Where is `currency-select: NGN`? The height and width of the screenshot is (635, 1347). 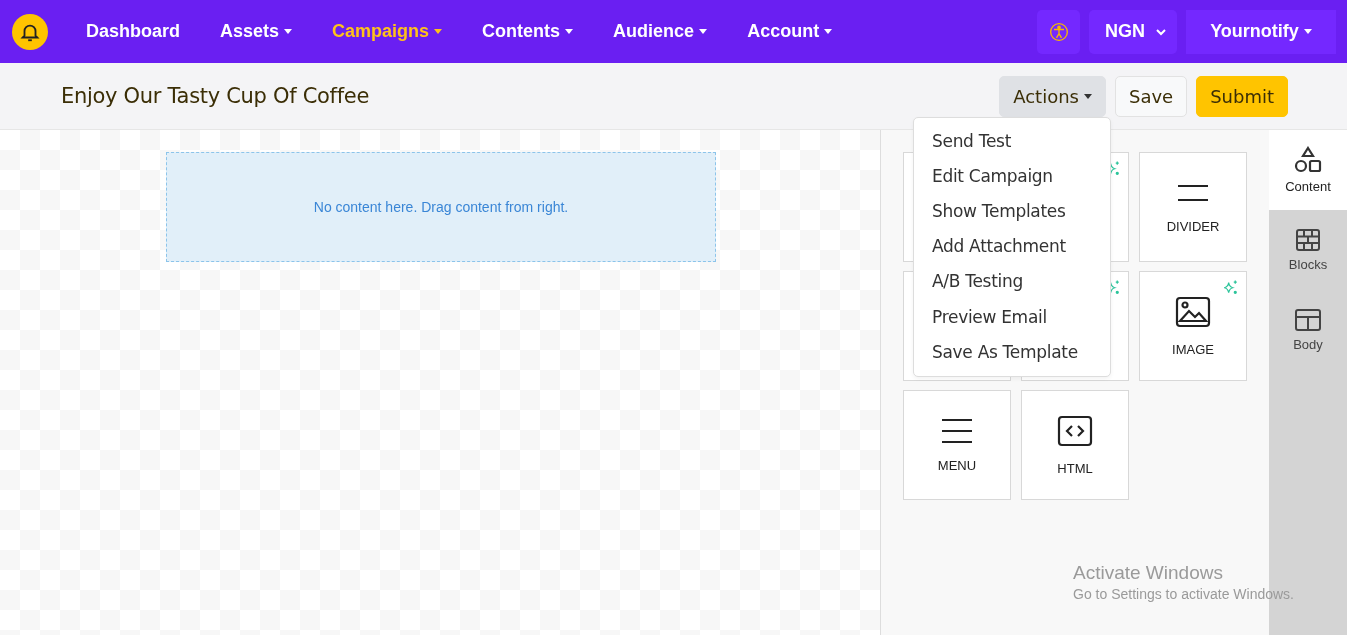
currency-select: NGN is located at coordinates (1133, 31).